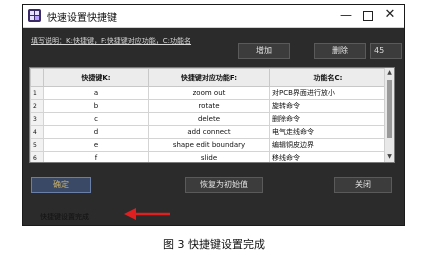 This screenshot has width=428, height=255. Describe the element at coordinates (386, 51) in the screenshot. I see `count-field: 45` at that location.